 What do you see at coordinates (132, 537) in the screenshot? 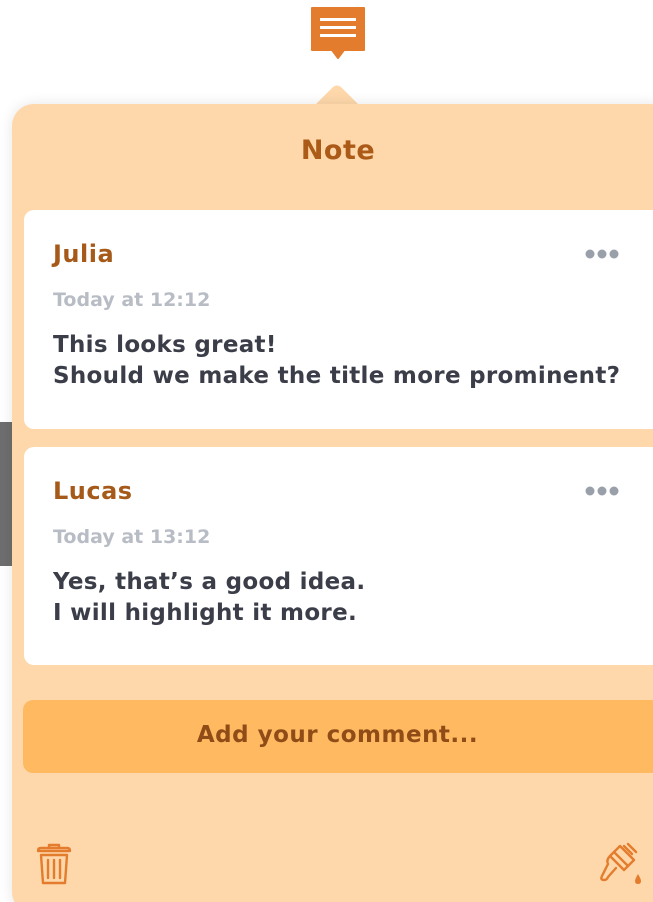
I see `comment-timestamp: Today at 13:12` at bounding box center [132, 537].